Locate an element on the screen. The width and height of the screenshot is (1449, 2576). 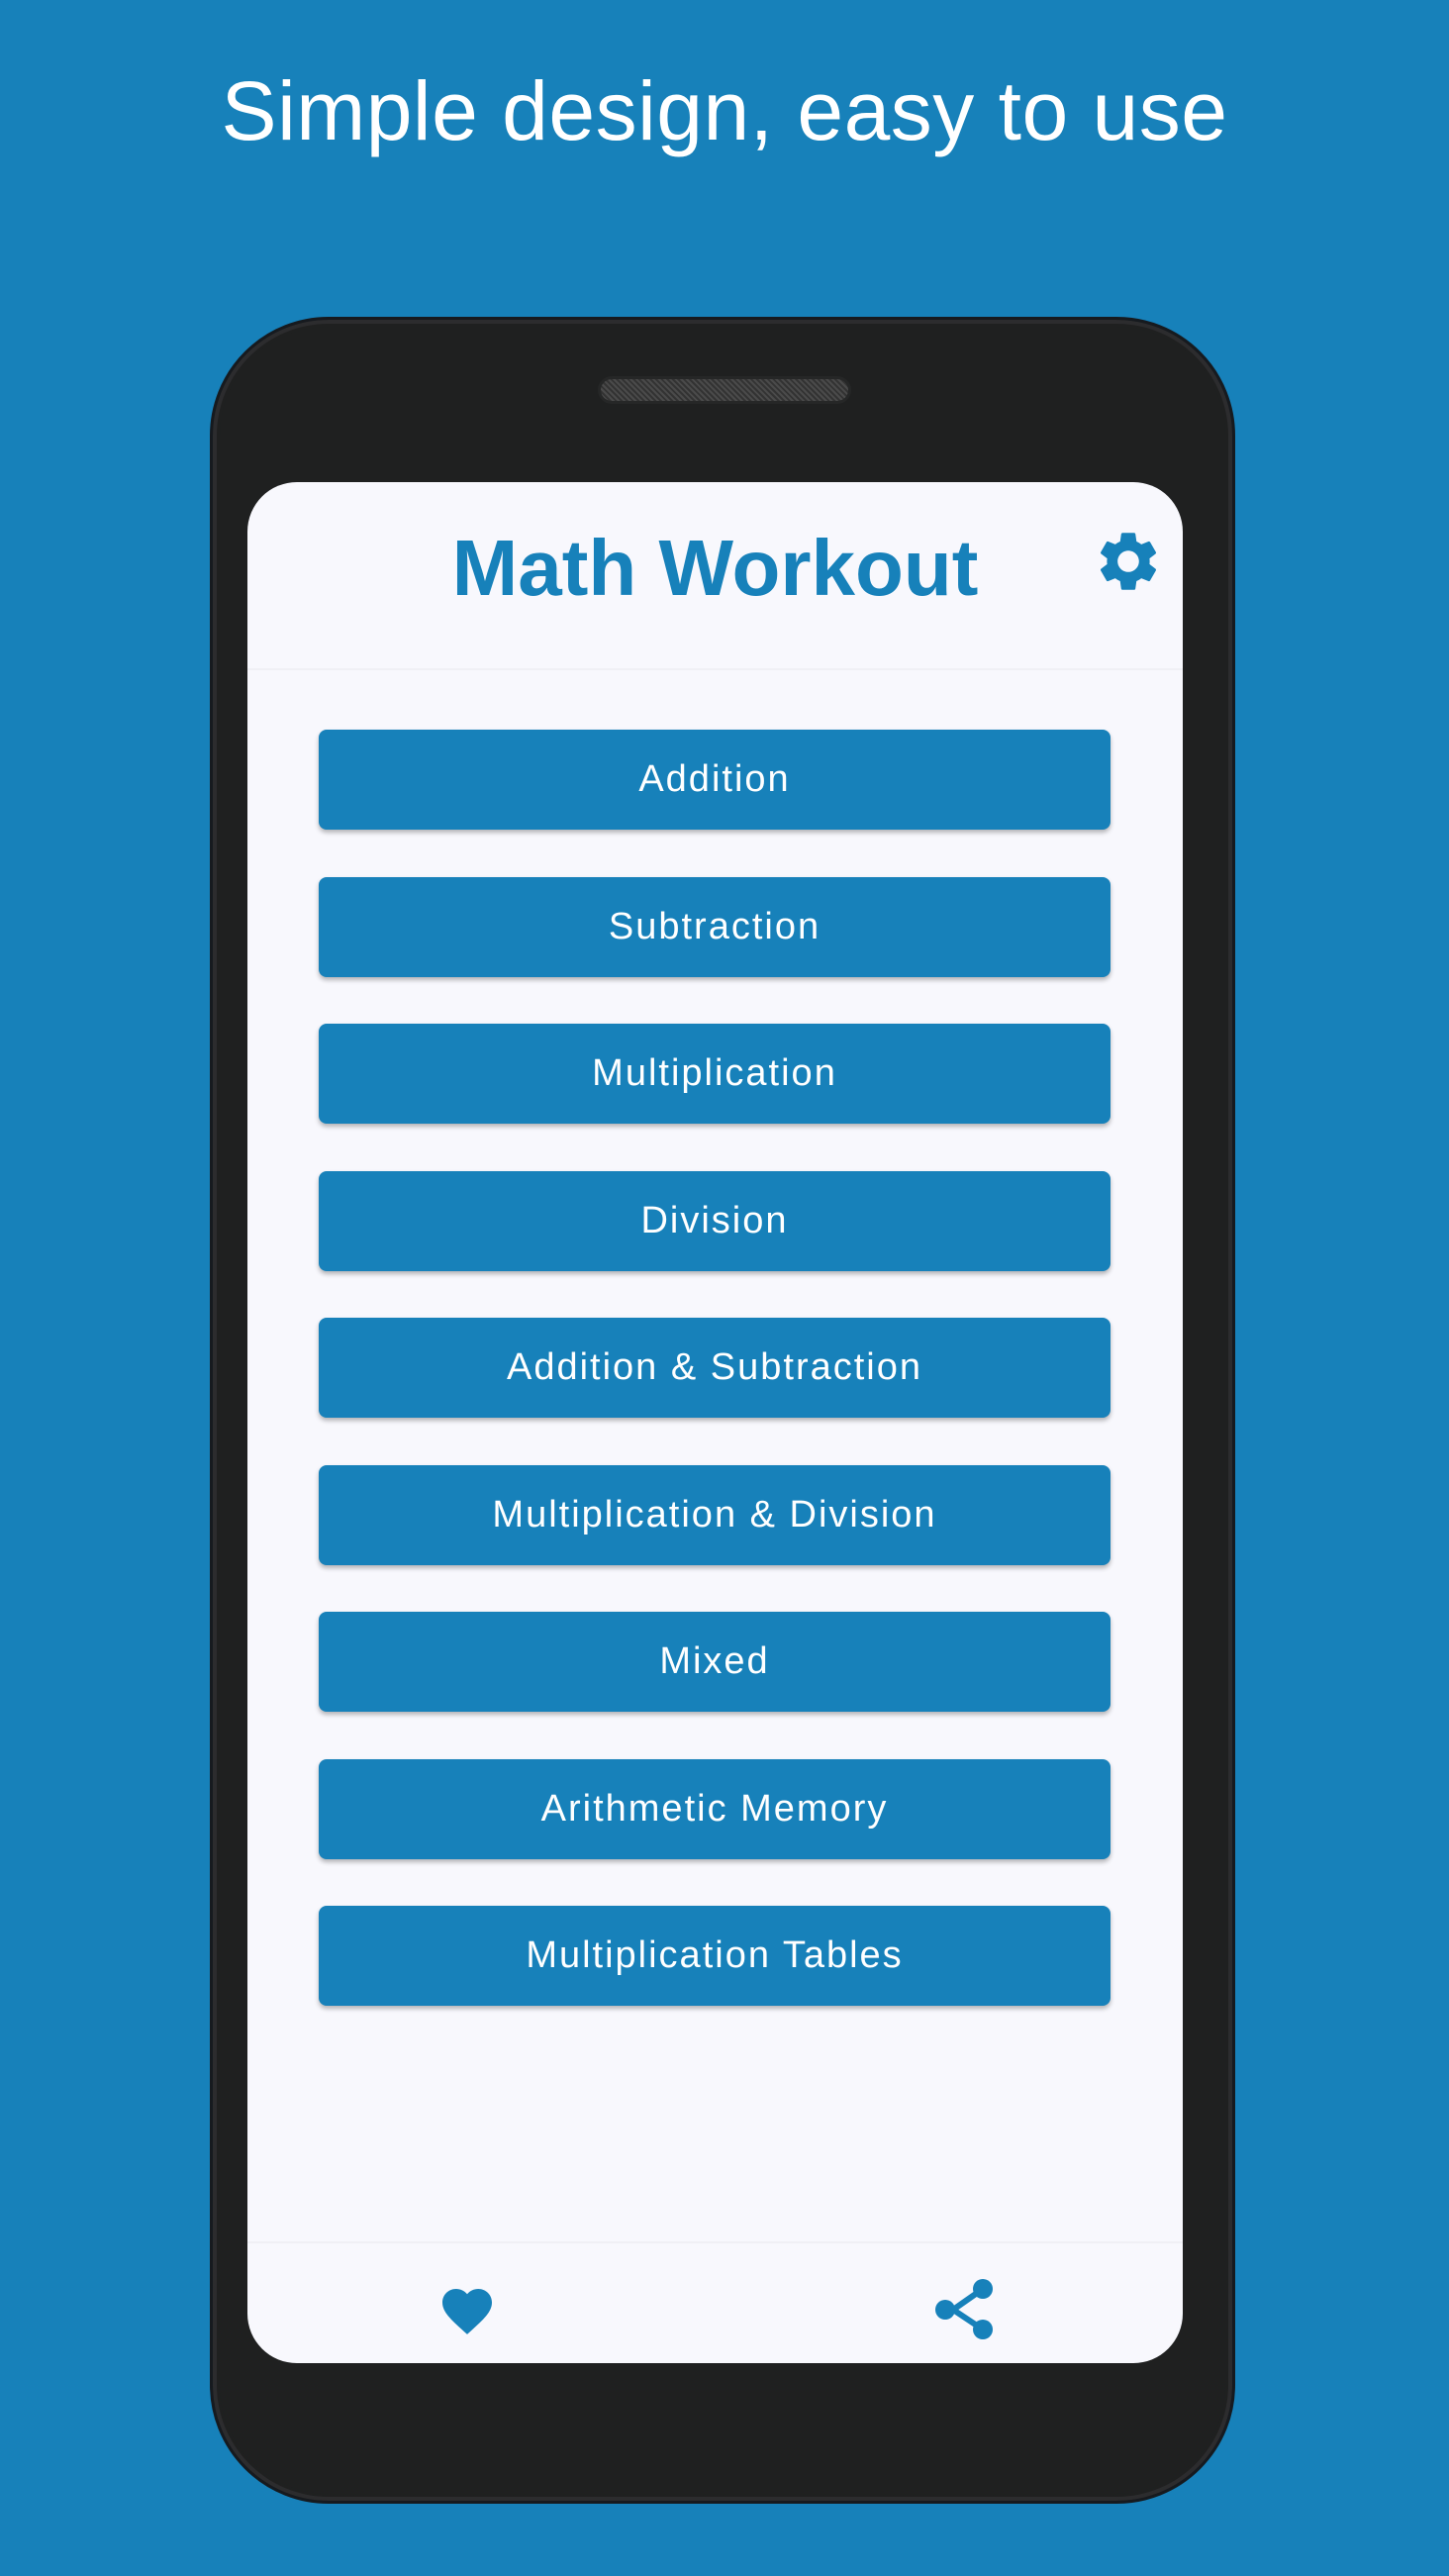
menu-button-division: Division is located at coordinates (715, 1221).